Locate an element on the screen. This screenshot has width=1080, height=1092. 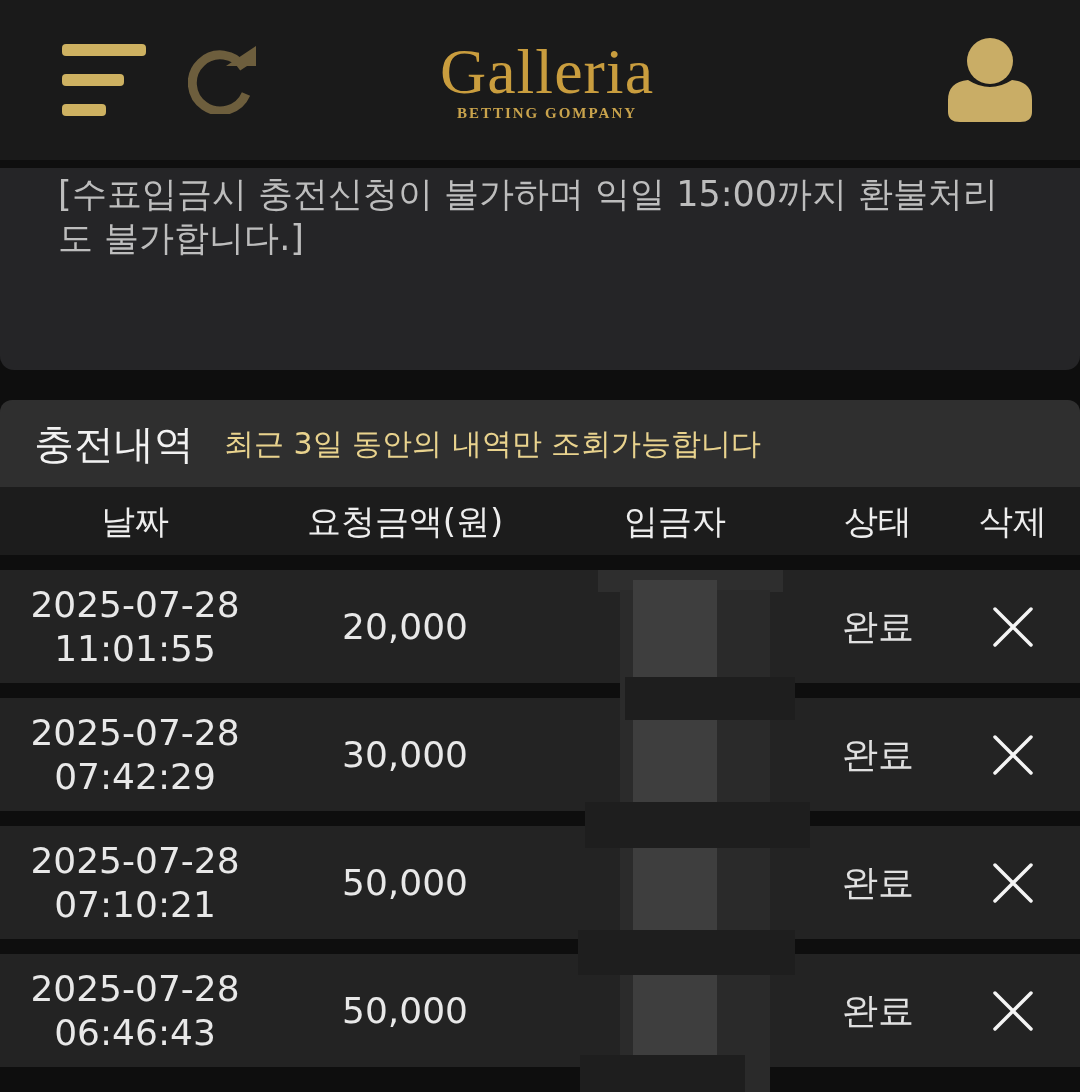
date-cell: 2025-07-28 07:10:21 is located at coordinates (135, 882).